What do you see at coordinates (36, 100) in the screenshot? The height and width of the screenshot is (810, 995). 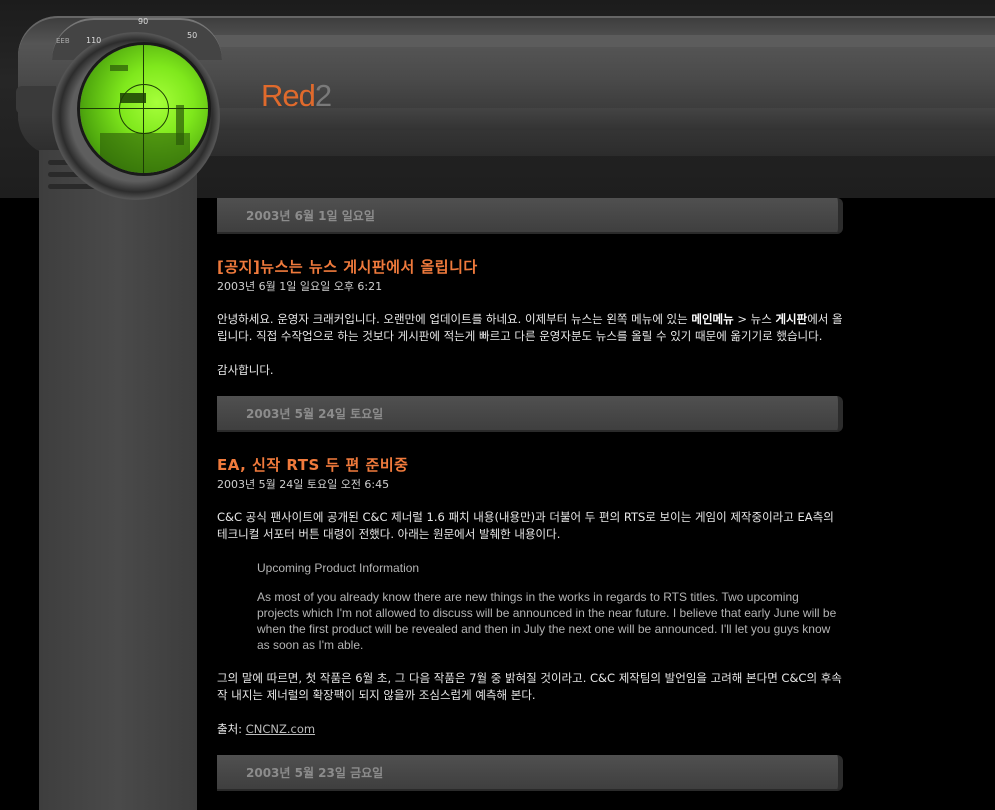 I see `scope-side-mount` at bounding box center [36, 100].